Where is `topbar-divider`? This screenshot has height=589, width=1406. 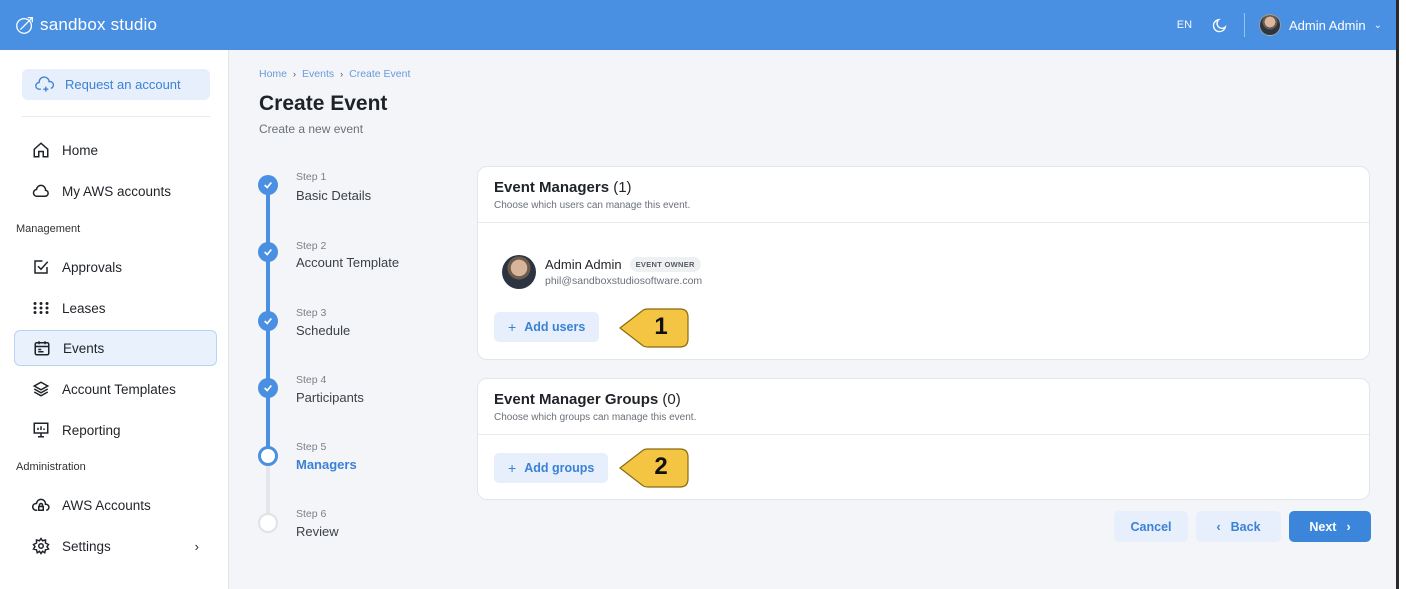 topbar-divider is located at coordinates (1245, 25).